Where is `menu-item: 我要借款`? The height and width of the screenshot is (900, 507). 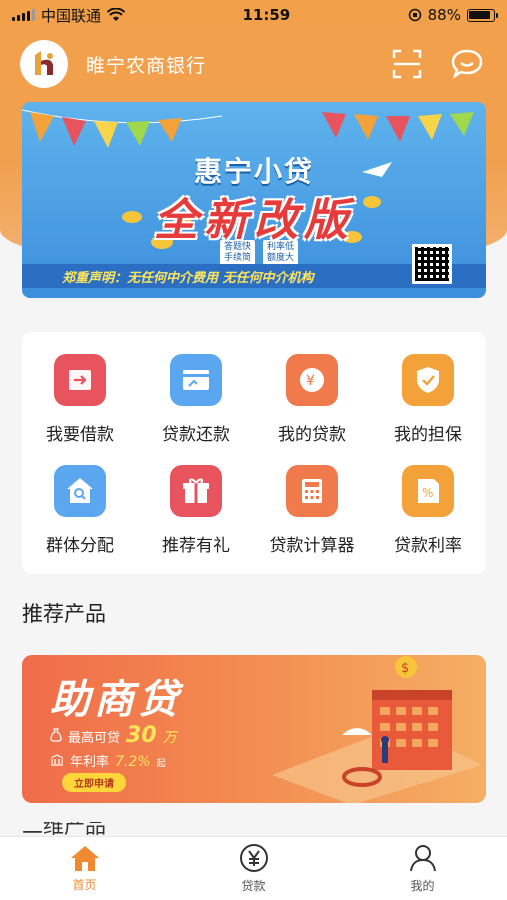
menu-item: 我要借款 is located at coordinates (80, 399).